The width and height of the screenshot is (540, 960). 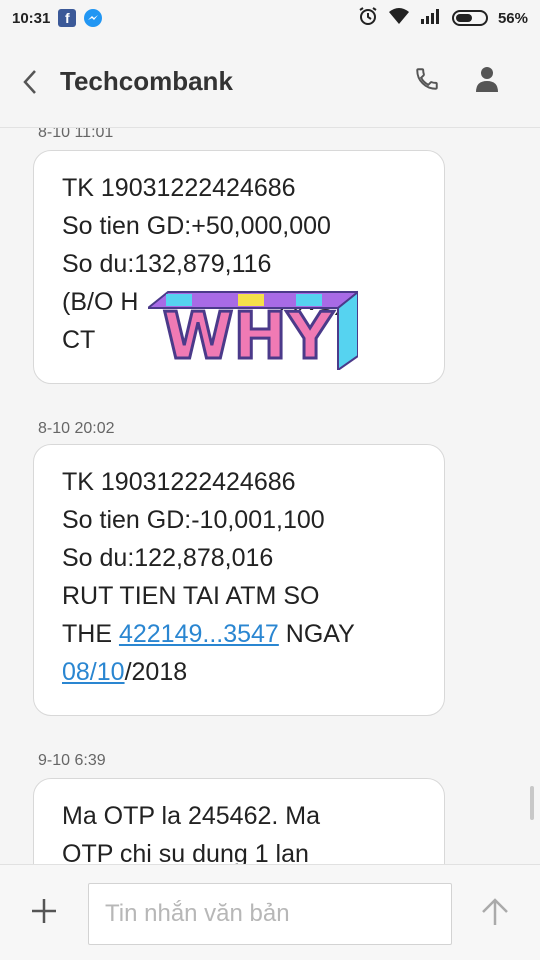 I want to click on signal-icon, so click(x=431, y=18).